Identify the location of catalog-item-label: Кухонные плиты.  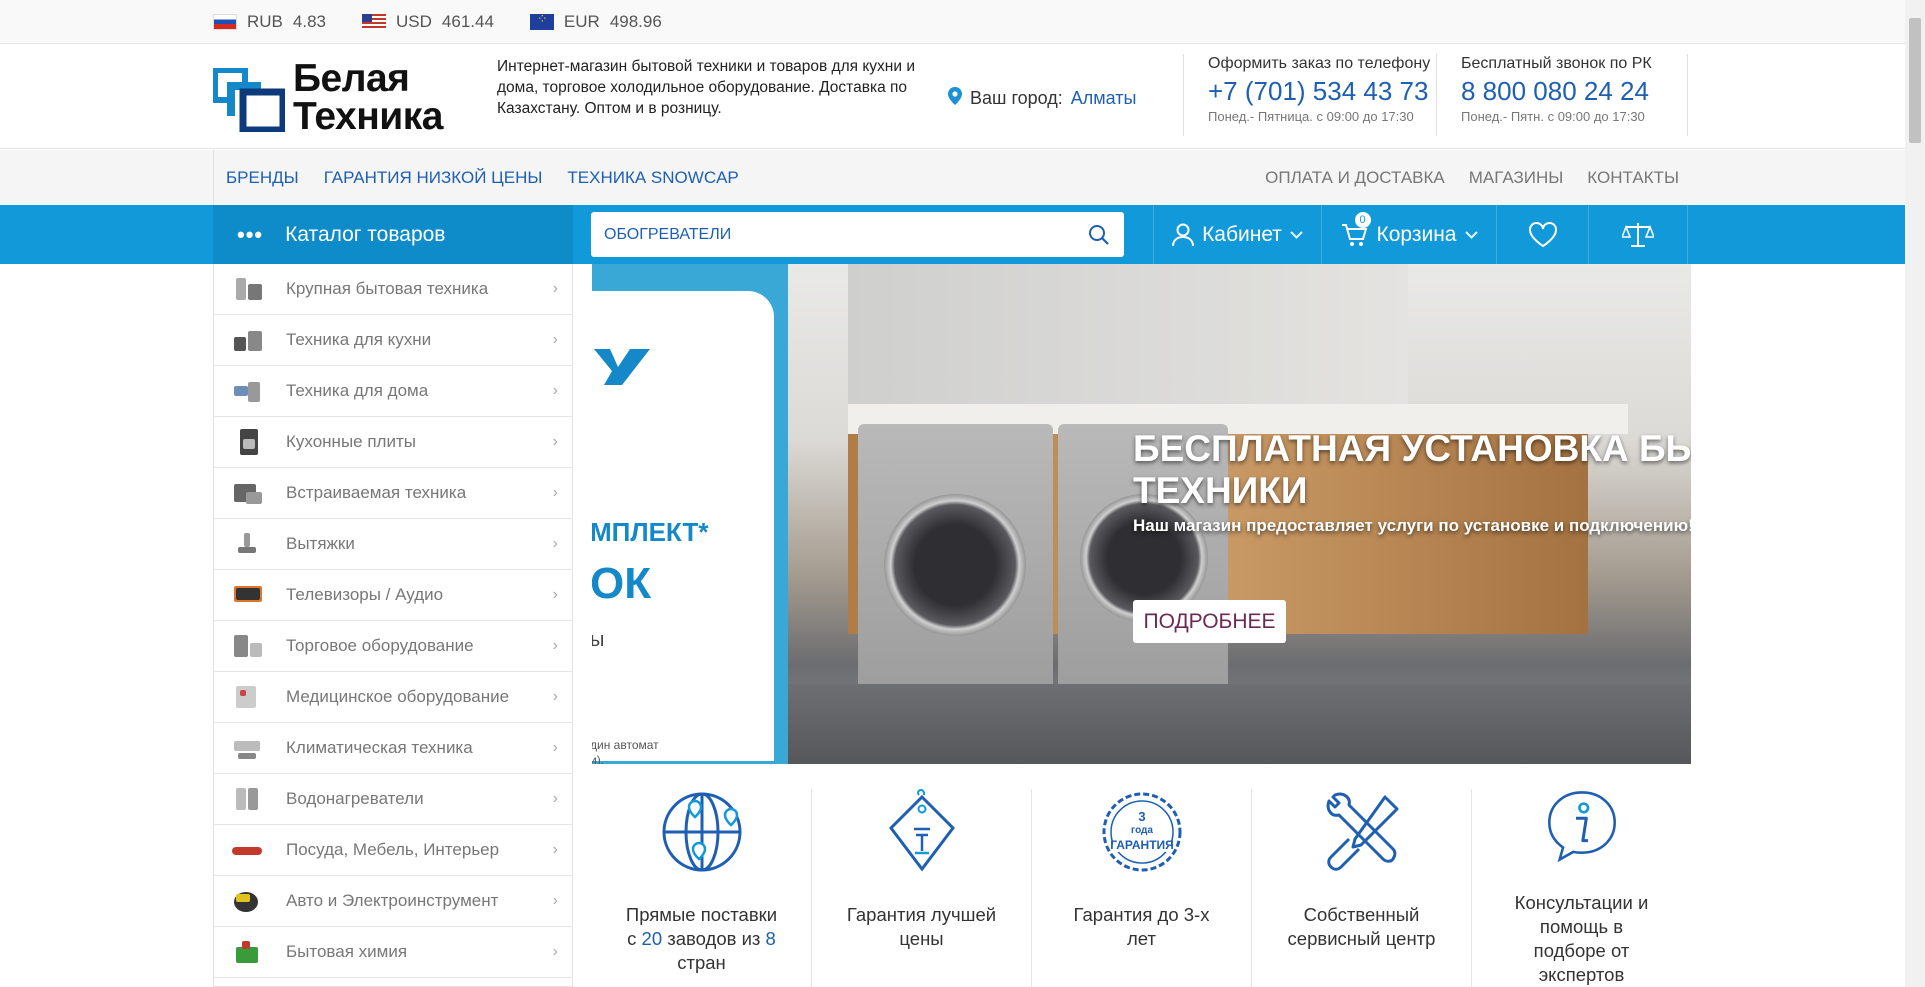
(351, 441).